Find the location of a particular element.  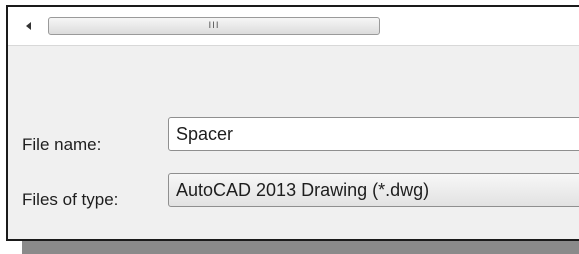

scroll-thumb: III is located at coordinates (214, 26).